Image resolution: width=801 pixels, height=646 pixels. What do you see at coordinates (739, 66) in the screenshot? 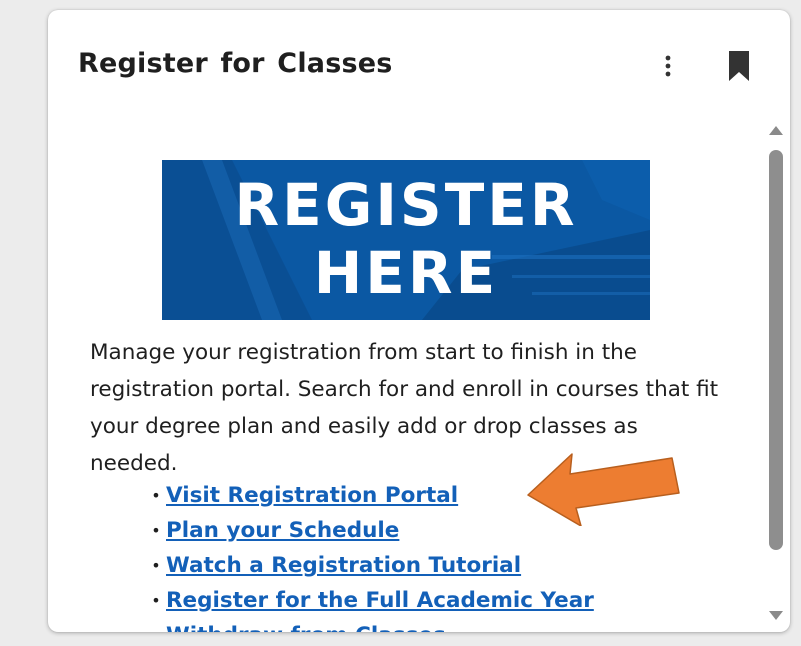
I see `bookmark-icon` at bounding box center [739, 66].